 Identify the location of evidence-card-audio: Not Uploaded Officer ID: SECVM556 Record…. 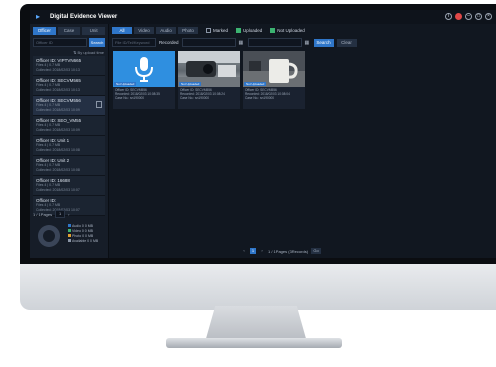
(144, 80).